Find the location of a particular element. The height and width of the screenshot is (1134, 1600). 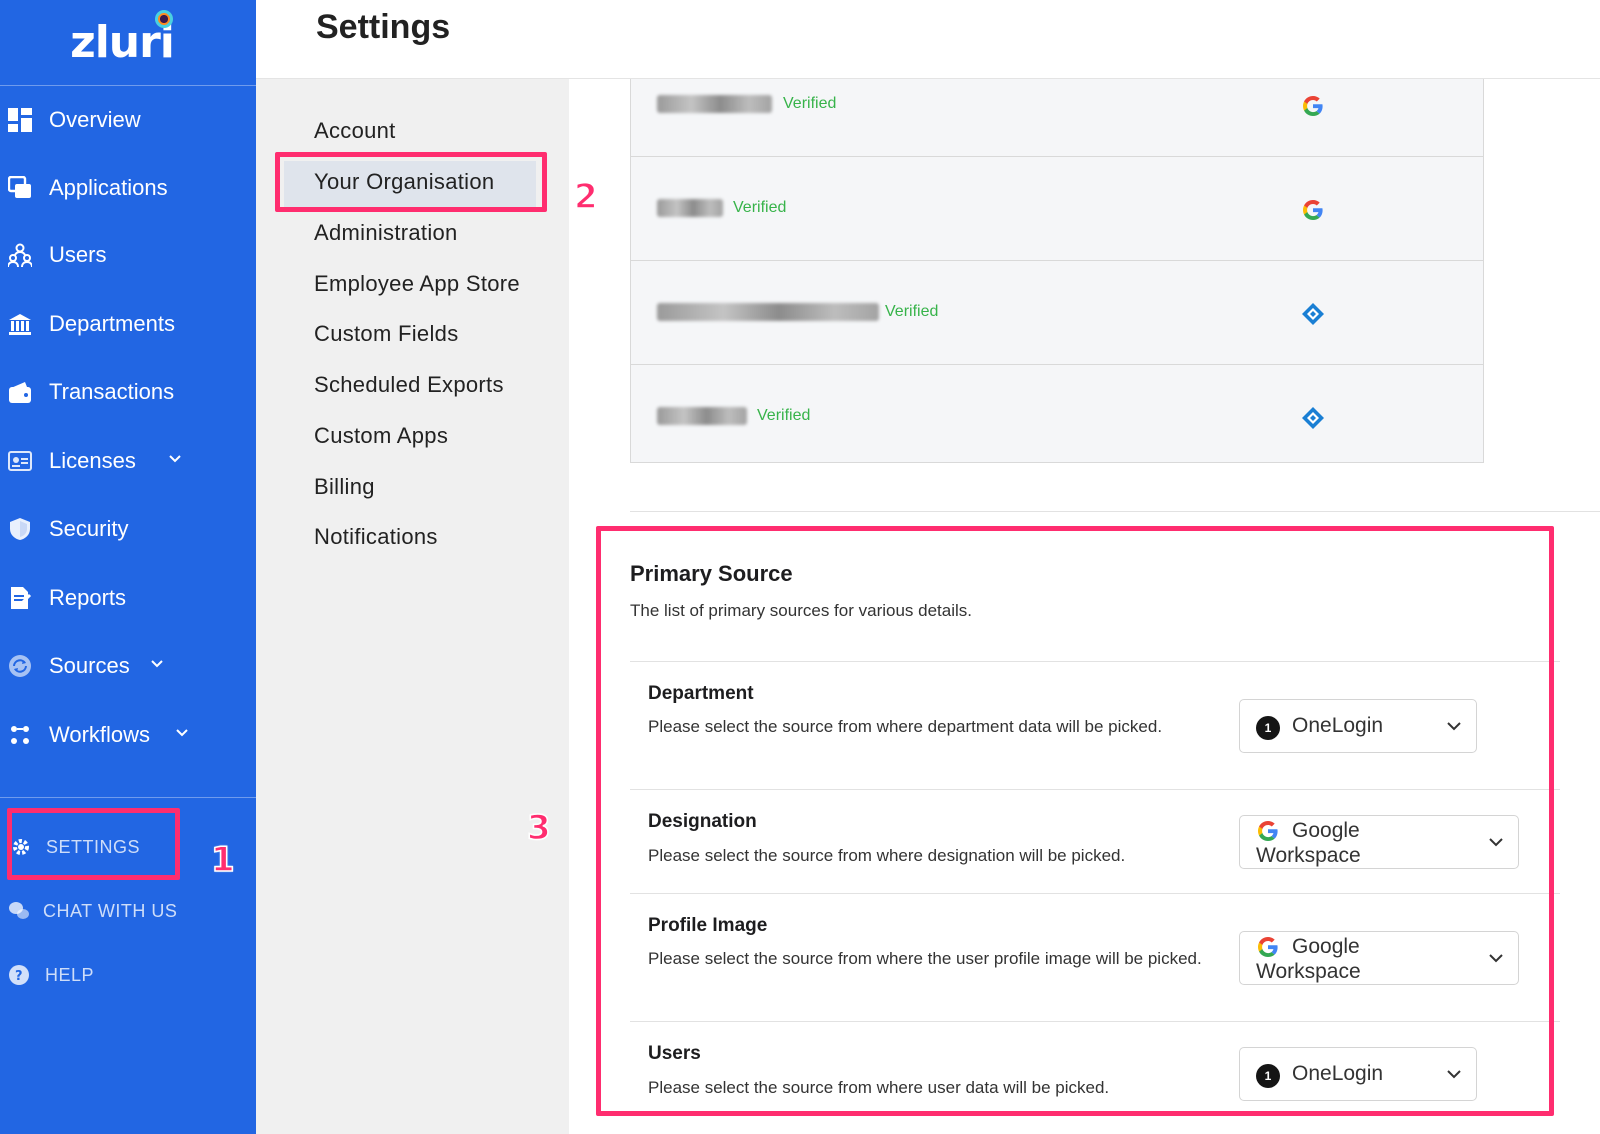

sidebar-item-label: Reports is located at coordinates (88, 597).